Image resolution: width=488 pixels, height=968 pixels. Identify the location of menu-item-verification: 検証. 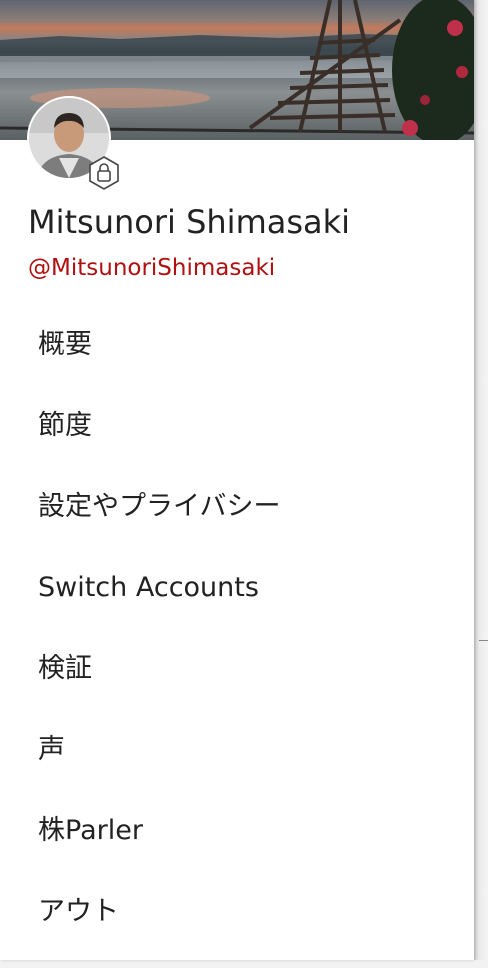
(237, 684).